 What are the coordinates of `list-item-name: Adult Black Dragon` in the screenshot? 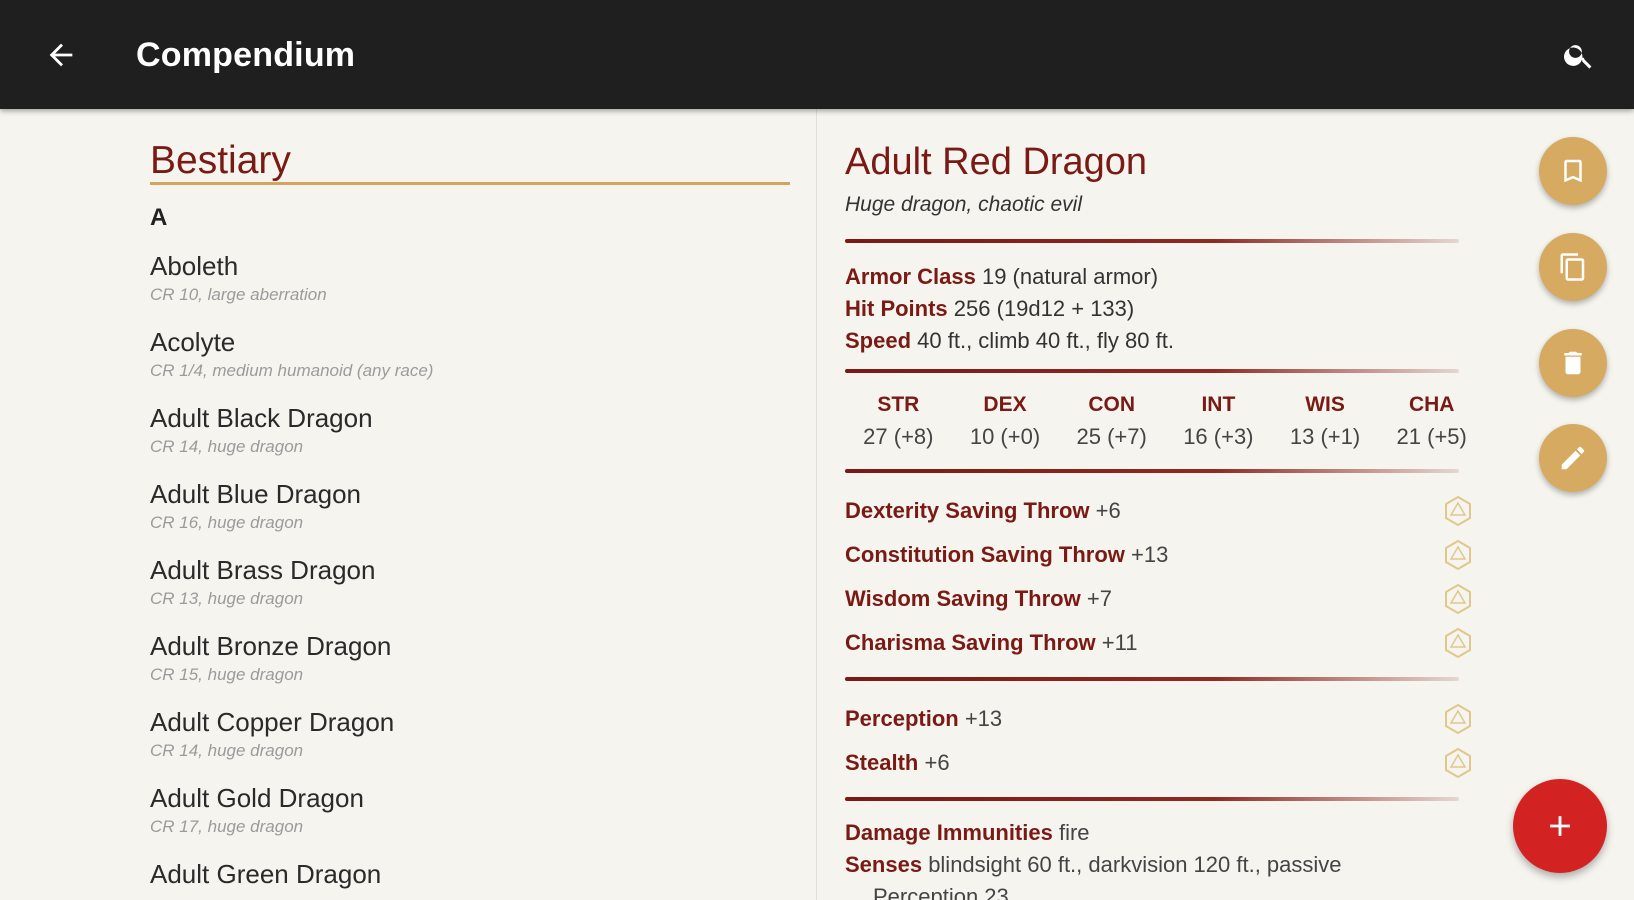 It's located at (261, 418).